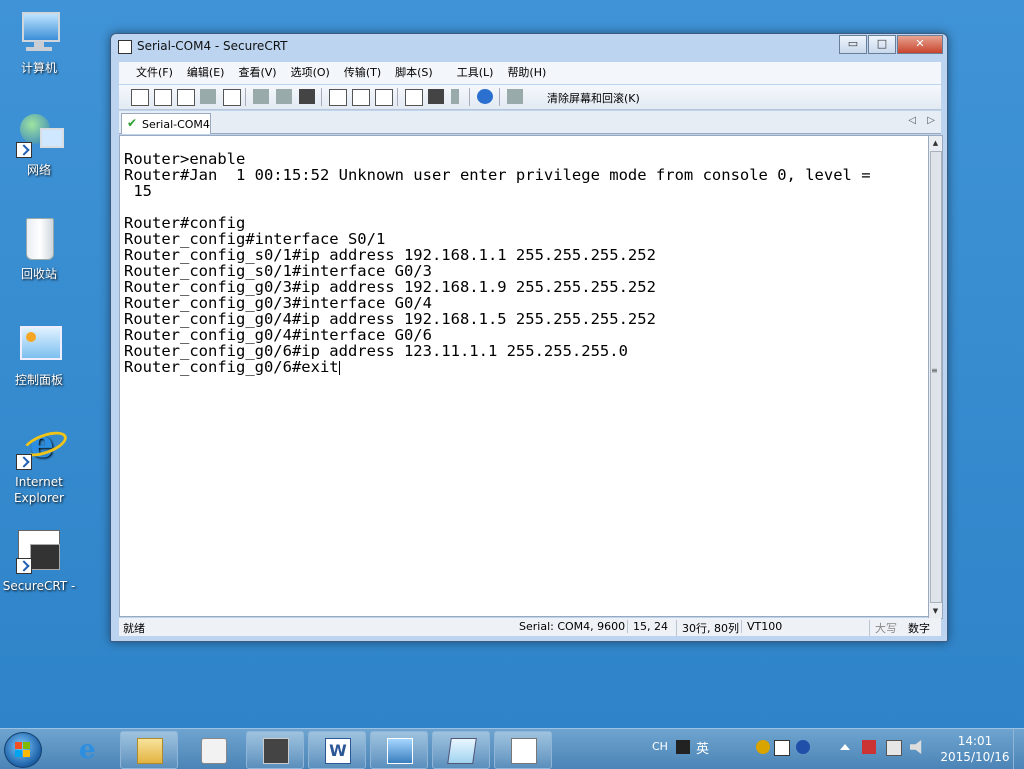 Image resolution: width=1024 pixels, height=769 pixels. What do you see at coordinates (485, 96) in the screenshot?
I see `help-icon` at bounding box center [485, 96].